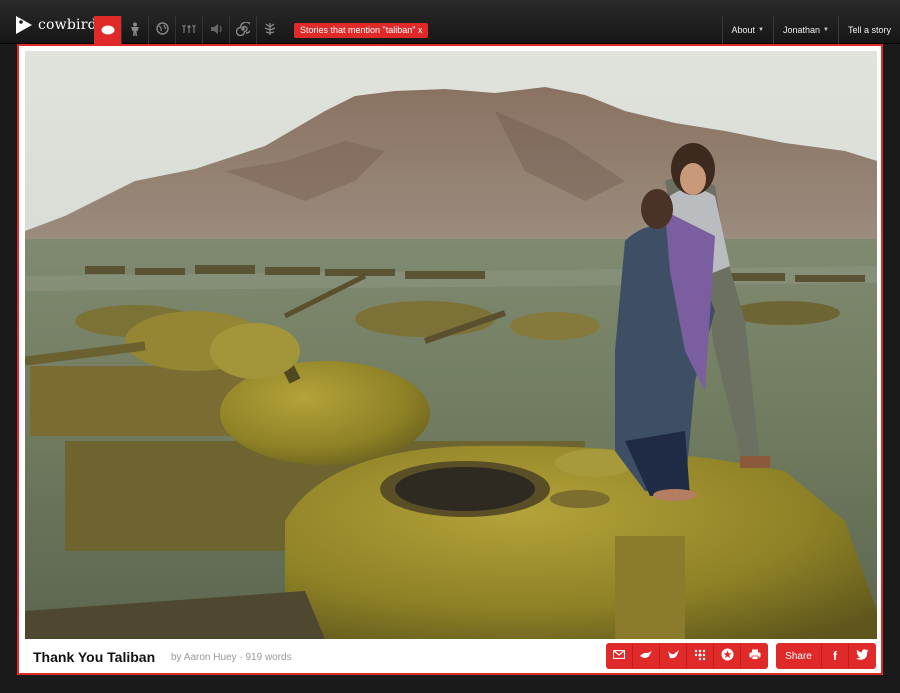 The width and height of the screenshot is (900, 693). I want to click on twitter-share-button, so click(862, 656).